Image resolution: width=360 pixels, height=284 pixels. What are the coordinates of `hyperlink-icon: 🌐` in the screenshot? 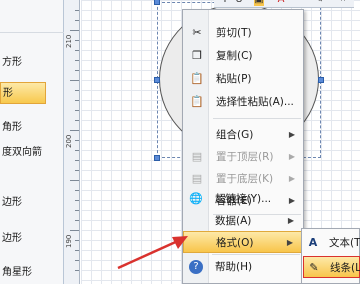 It's located at (196, 198).